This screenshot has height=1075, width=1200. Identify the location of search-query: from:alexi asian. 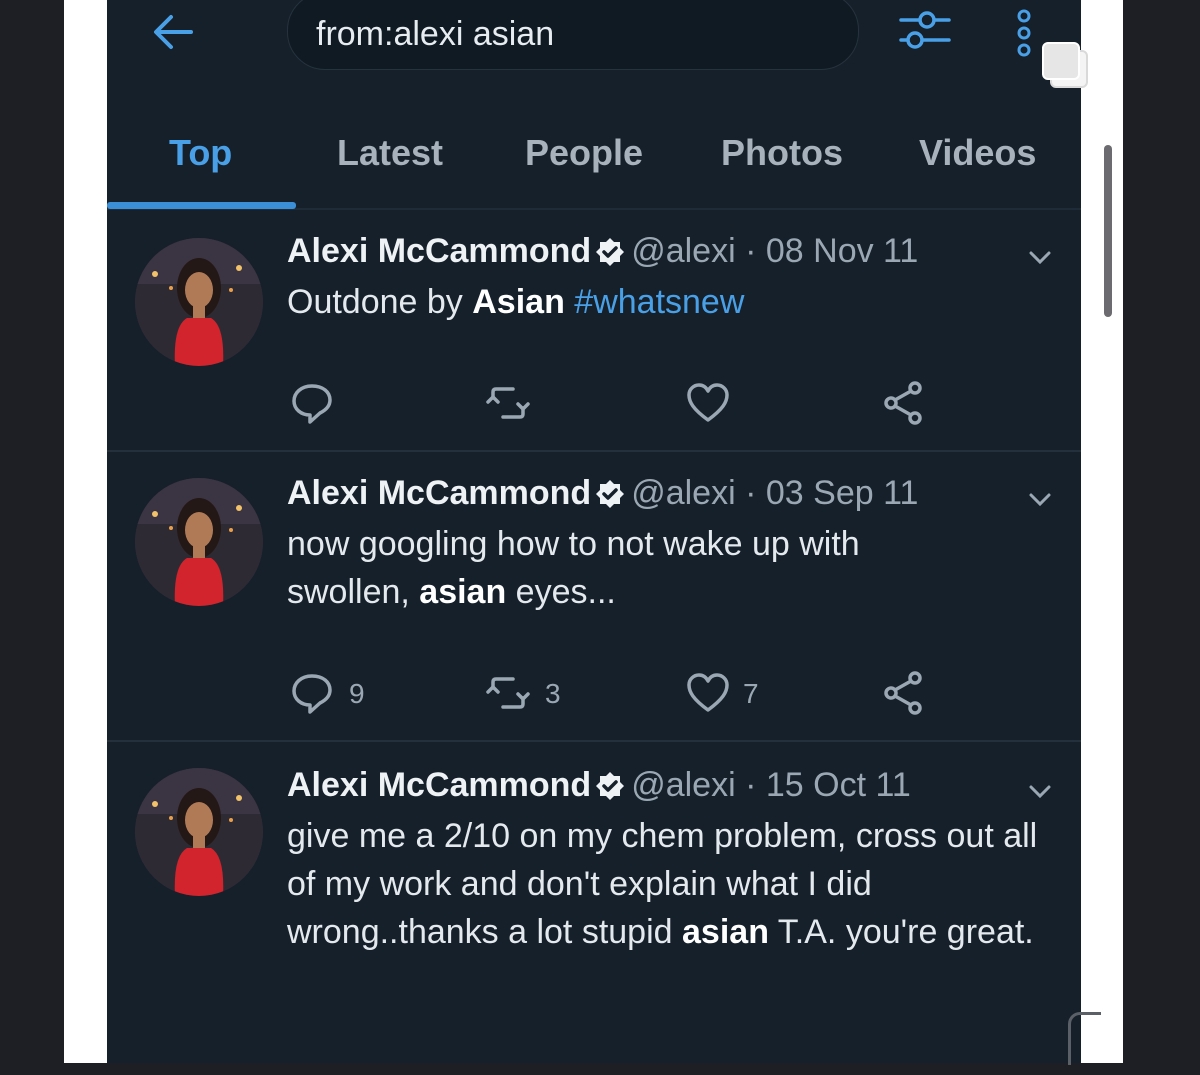
(435, 34).